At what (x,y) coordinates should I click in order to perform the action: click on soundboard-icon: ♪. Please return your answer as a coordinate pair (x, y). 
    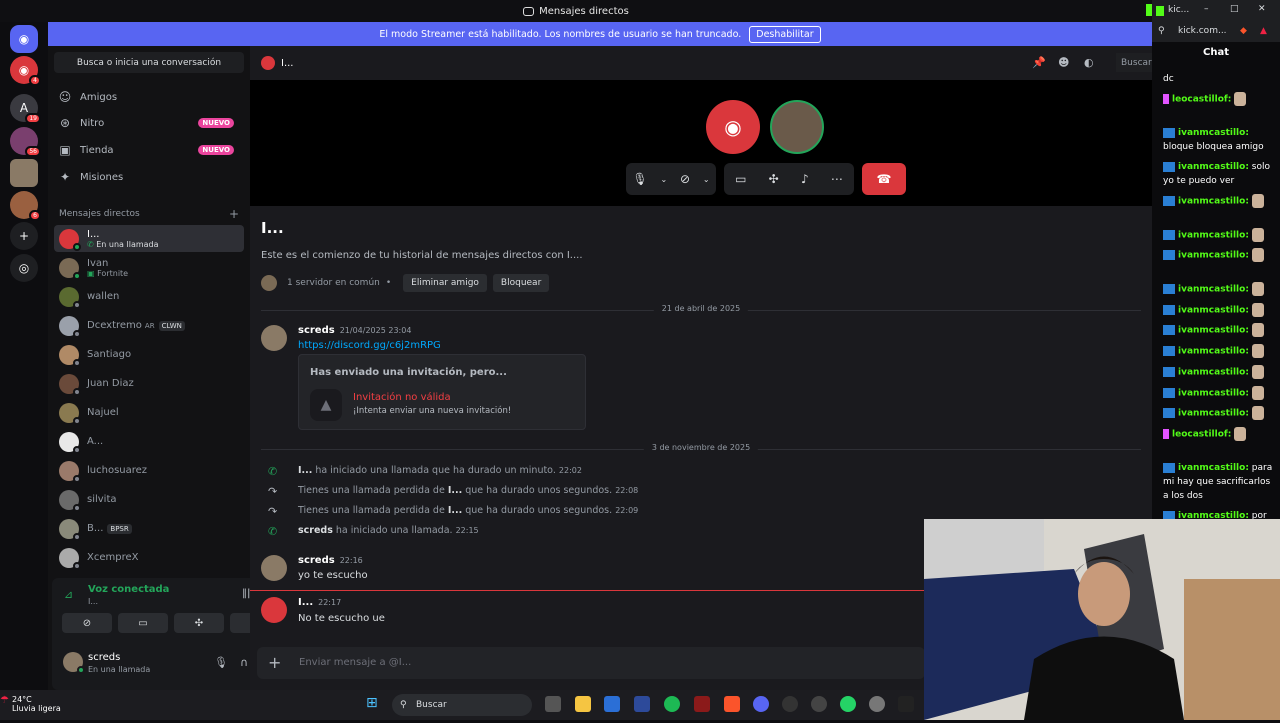
    Looking at the image, I should click on (805, 179).